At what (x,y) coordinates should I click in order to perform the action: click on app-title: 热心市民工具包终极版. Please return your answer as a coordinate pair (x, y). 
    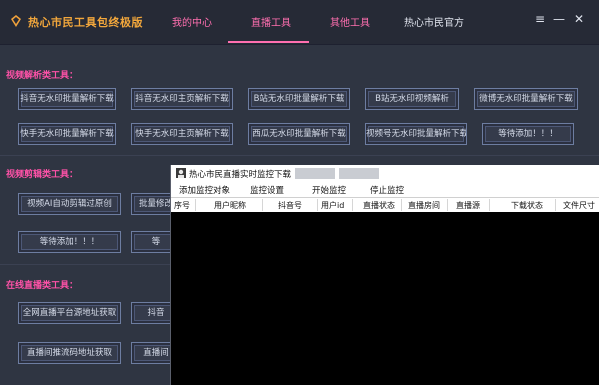
    Looking at the image, I should click on (85, 22).